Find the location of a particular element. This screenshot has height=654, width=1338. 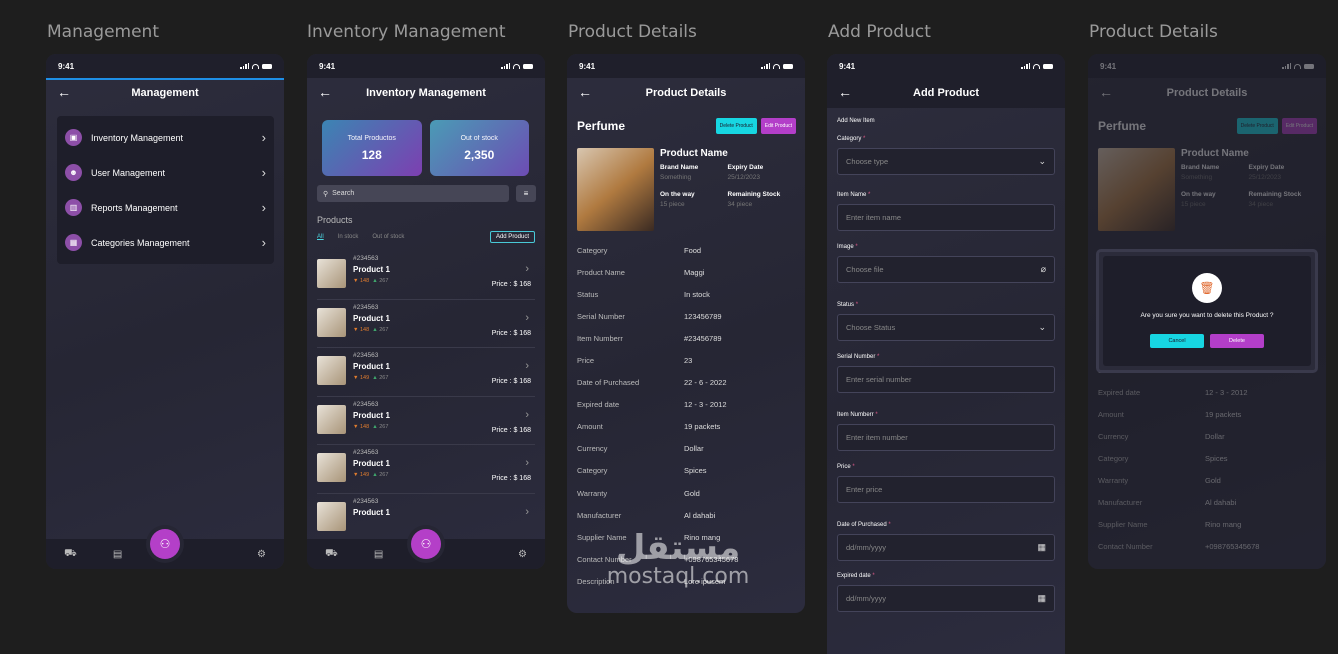

field-placeholder: Choose file is located at coordinates (865, 269).